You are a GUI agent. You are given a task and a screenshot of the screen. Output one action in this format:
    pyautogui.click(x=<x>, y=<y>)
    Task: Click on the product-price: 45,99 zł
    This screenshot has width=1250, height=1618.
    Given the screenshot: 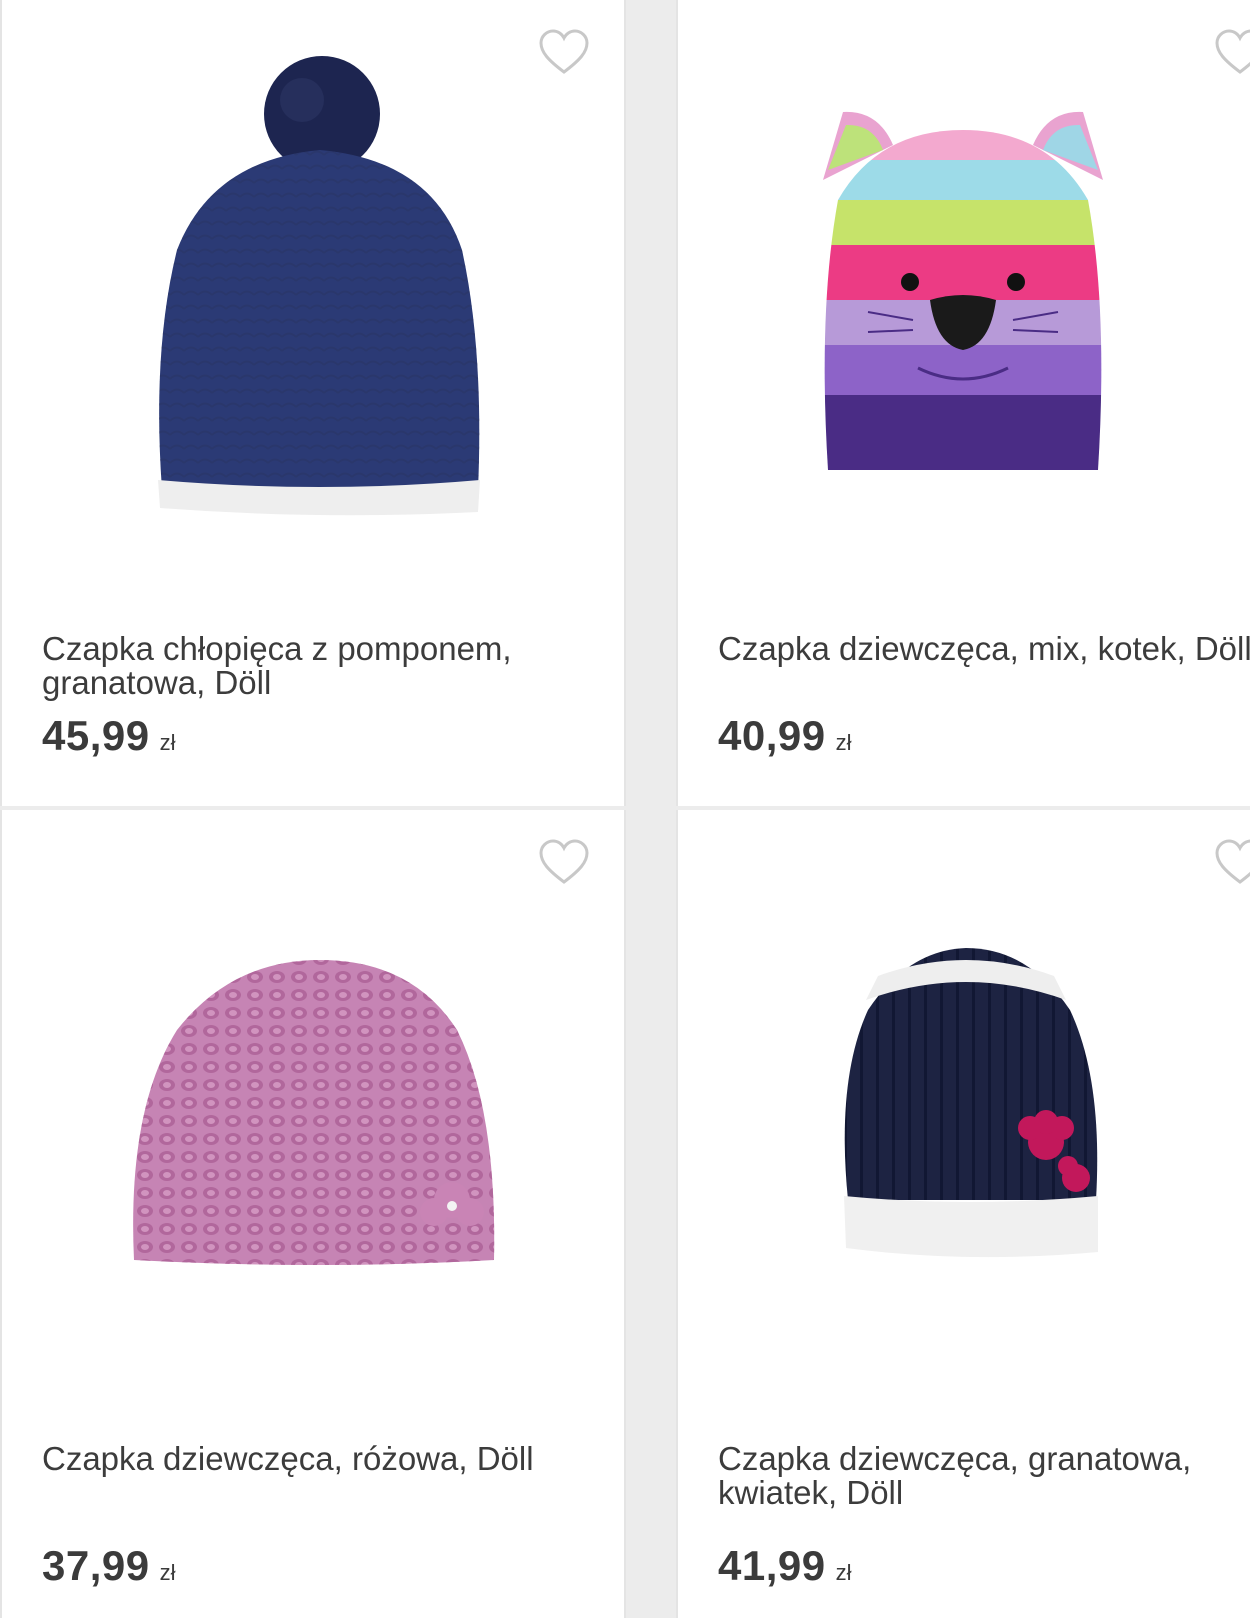 What is the action you would take?
    pyautogui.click(x=109, y=736)
    